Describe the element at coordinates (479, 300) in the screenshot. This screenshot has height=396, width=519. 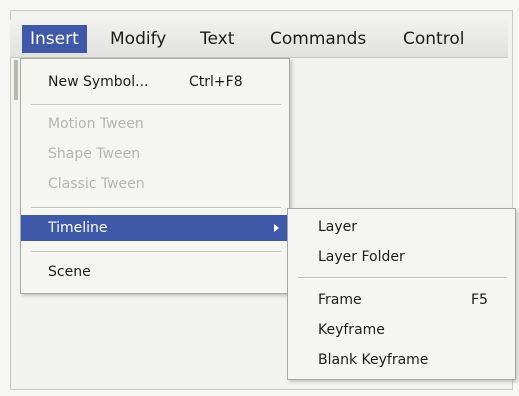
I see `menu-item-shortcut: F5` at that location.